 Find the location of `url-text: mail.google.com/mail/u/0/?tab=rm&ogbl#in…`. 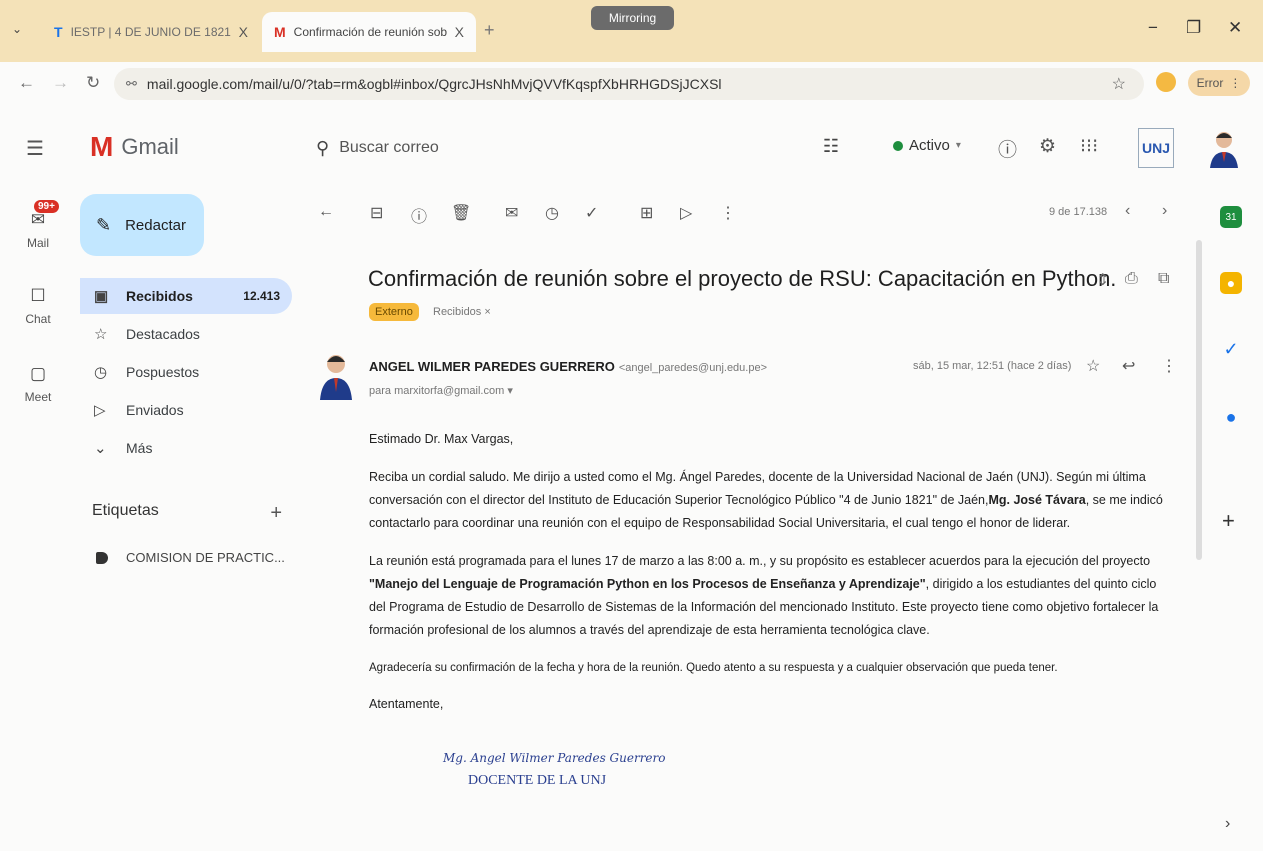

url-text: mail.google.com/mail/u/0/?tab=rm&ogbl#in… is located at coordinates (434, 84).